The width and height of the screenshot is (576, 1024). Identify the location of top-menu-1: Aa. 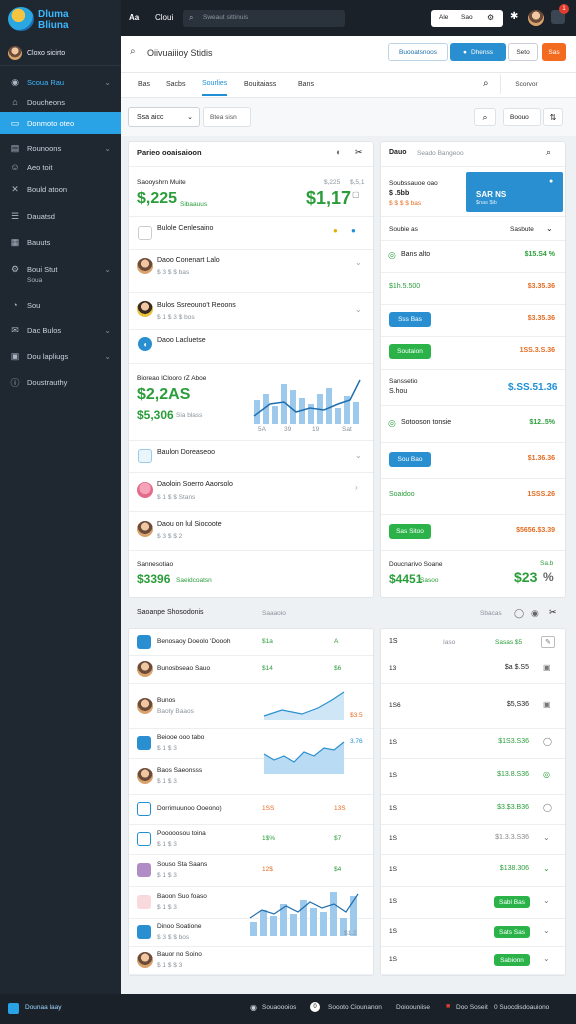
(134, 17).